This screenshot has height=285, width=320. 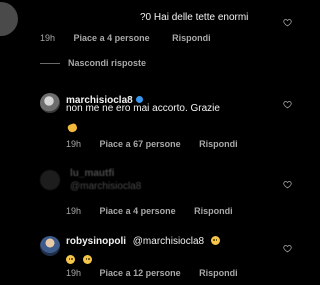 What do you see at coordinates (201, 17) in the screenshot?
I see `comment-body: Hai delle tette enormi` at bounding box center [201, 17].